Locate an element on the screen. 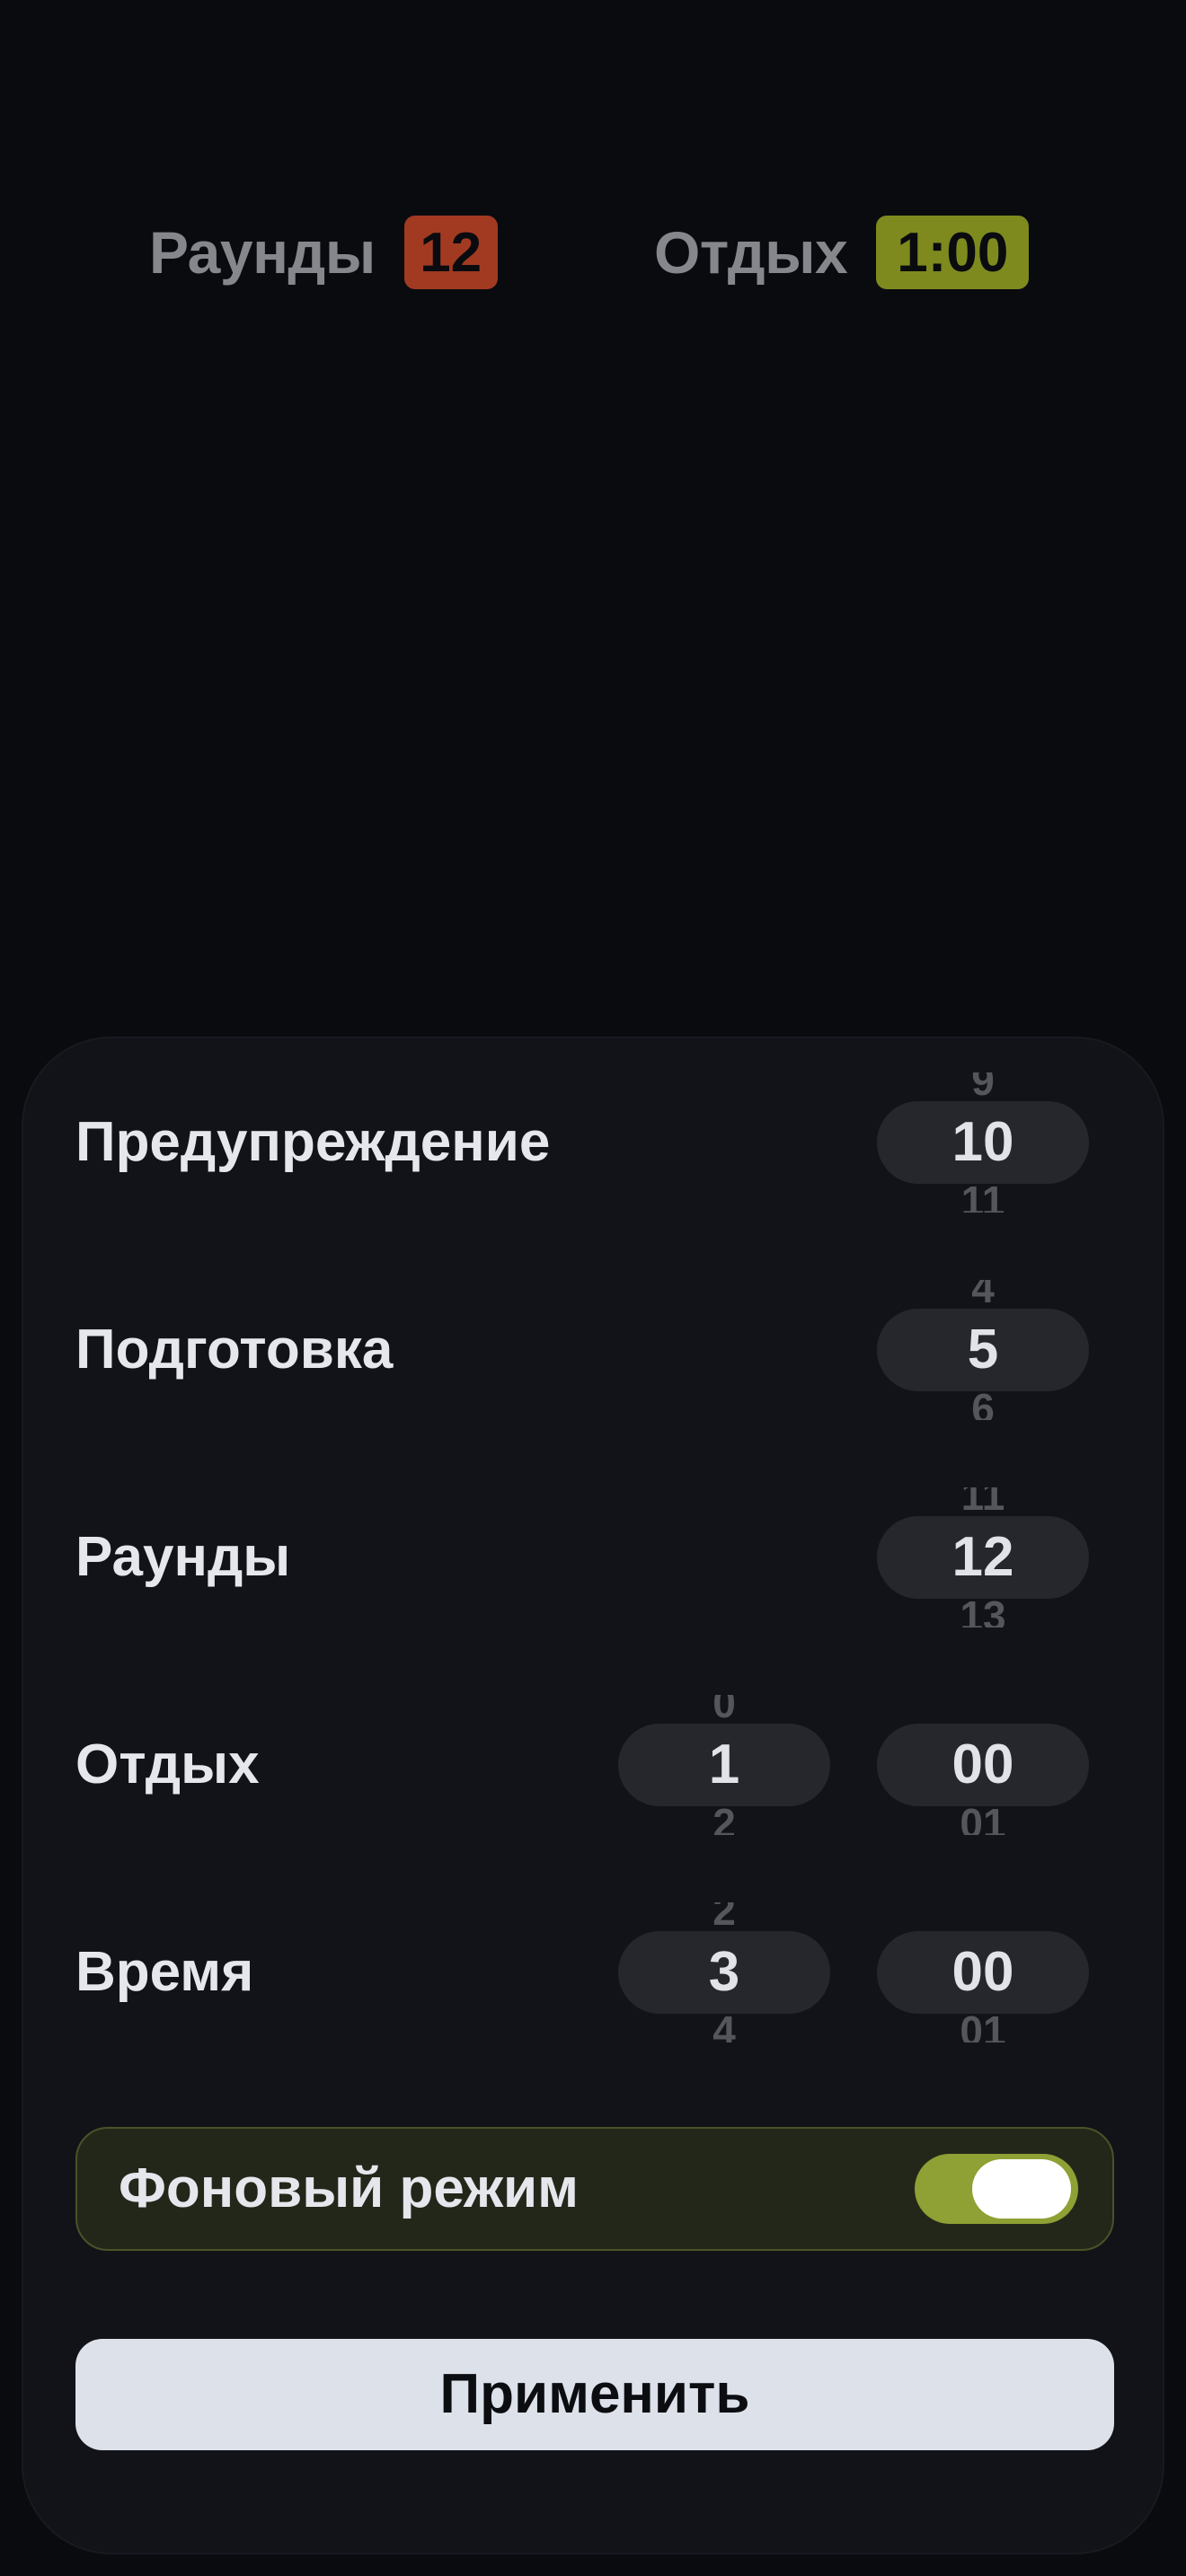 The height and width of the screenshot is (2576, 1186). picker-next-value: 13 is located at coordinates (983, 1614).